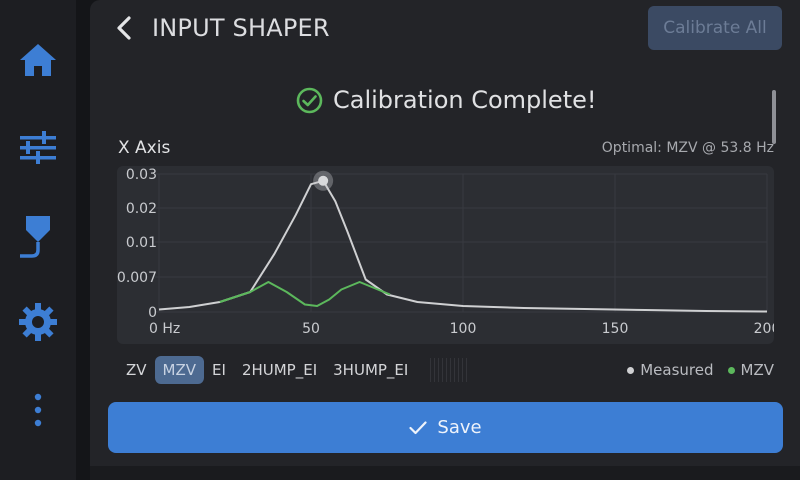 The height and width of the screenshot is (480, 800). Describe the element at coordinates (309, 100) in the screenshot. I see `check-circle-icon` at that location.